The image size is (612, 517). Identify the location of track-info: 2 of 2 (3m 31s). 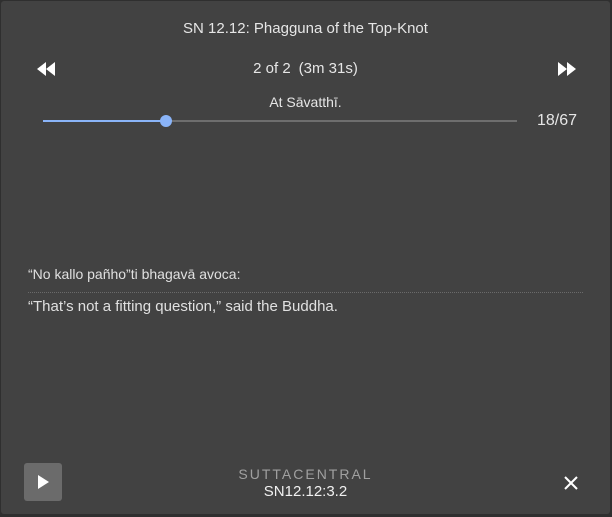
(305, 68).